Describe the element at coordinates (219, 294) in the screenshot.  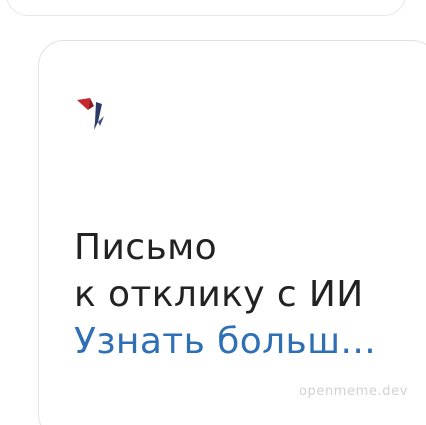
I see `card-title-line-2: к отклику с ИИ` at that location.